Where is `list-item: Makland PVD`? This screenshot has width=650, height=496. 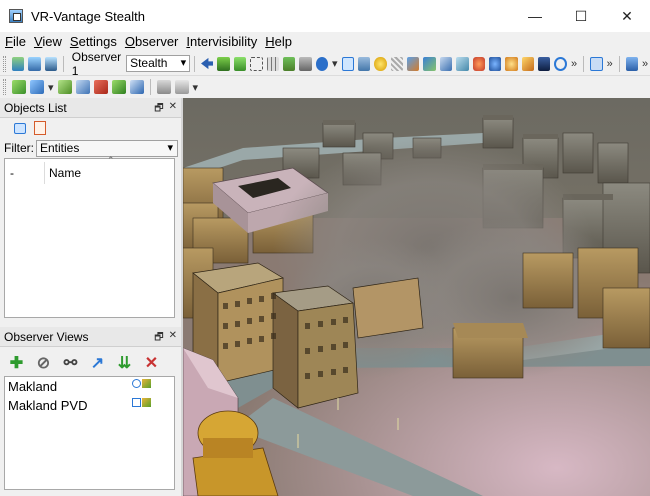 list-item: Makland PVD is located at coordinates (89, 405).